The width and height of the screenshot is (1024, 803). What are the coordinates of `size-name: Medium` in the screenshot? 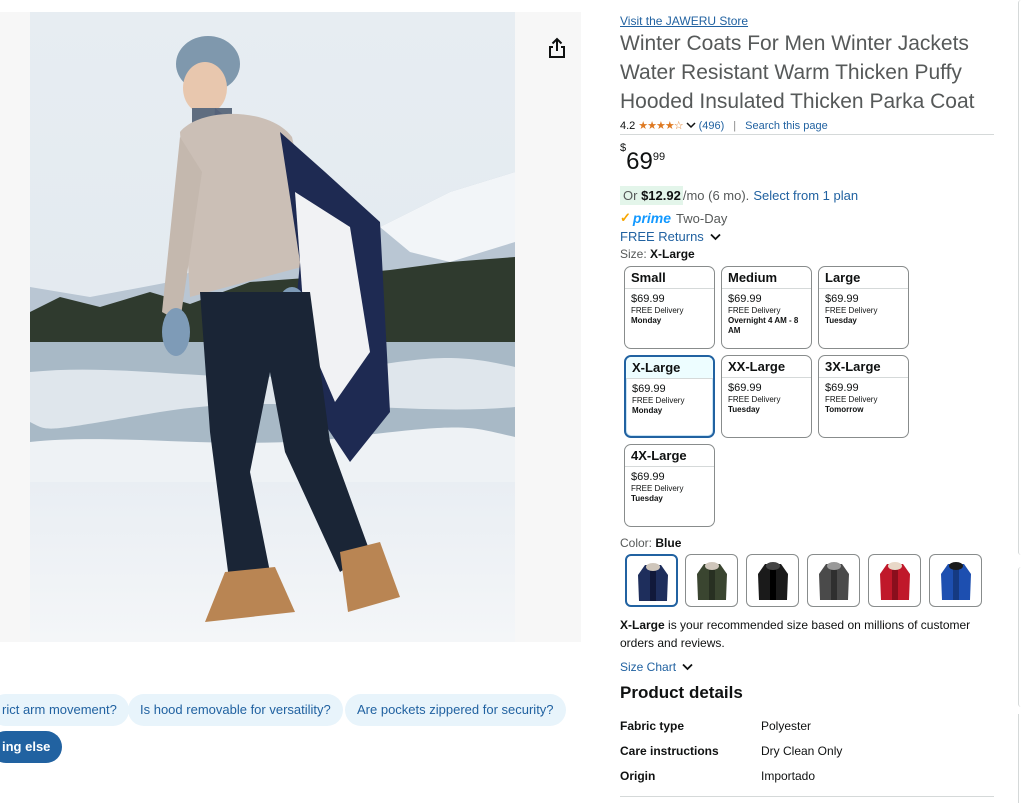 It's located at (766, 278).